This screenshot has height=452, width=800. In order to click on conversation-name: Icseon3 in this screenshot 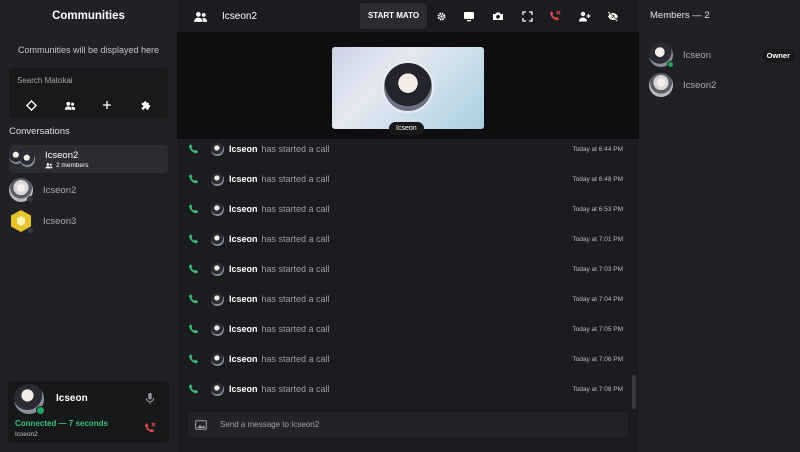, I will do `click(60, 221)`.